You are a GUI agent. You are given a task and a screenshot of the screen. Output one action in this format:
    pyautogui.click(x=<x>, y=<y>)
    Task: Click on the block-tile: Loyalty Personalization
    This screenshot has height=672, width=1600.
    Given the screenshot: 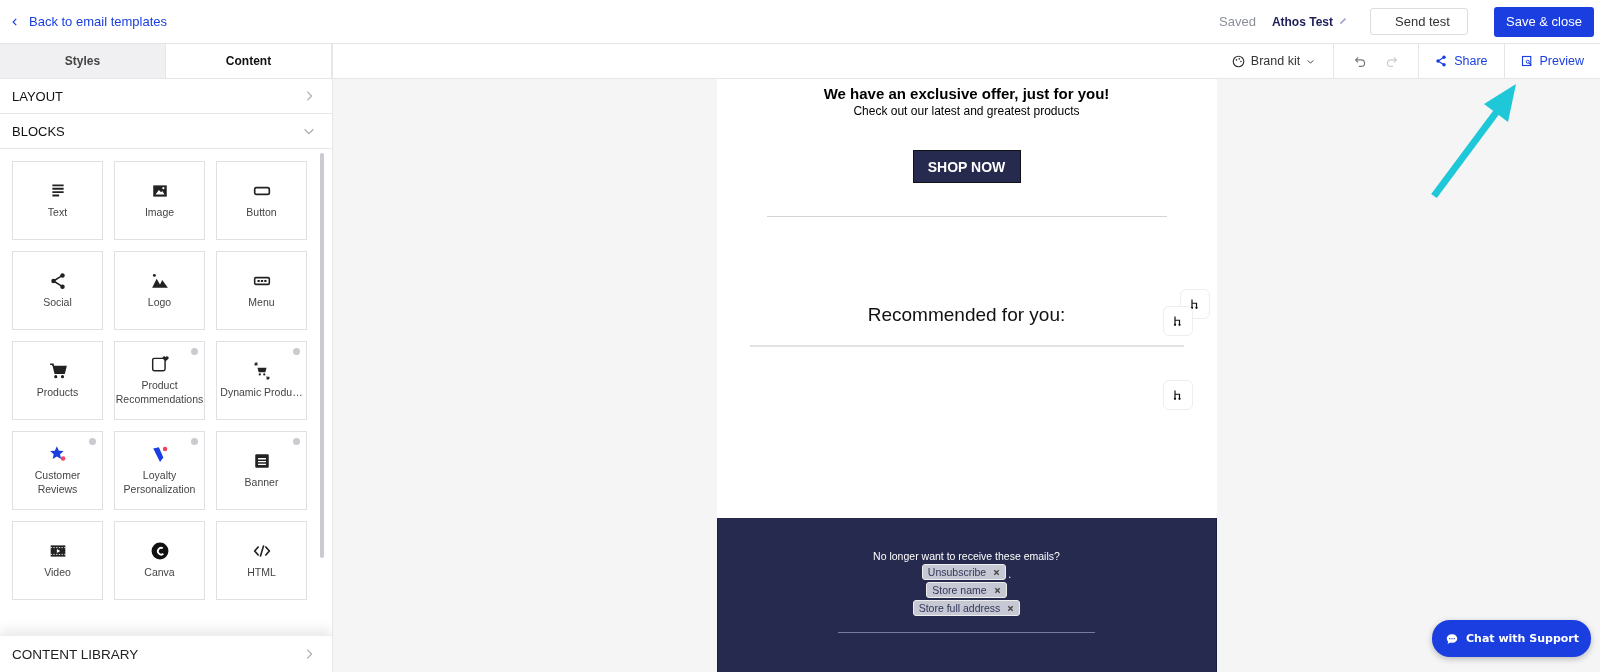 What is the action you would take?
    pyautogui.click(x=159, y=470)
    